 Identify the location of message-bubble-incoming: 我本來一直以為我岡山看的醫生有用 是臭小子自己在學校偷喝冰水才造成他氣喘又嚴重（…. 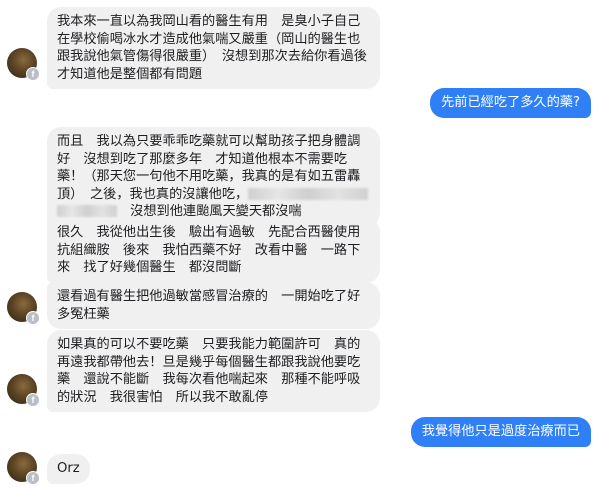
(213, 48).